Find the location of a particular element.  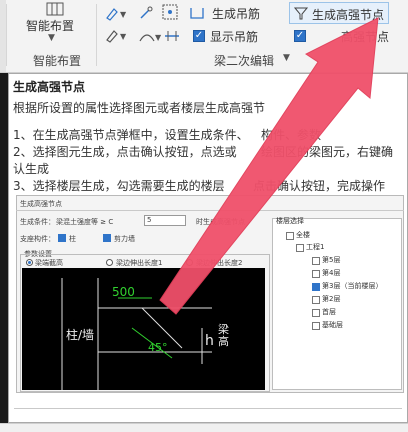

smart-layout-dropdown-icon: ▼ is located at coordinates (51, 38).